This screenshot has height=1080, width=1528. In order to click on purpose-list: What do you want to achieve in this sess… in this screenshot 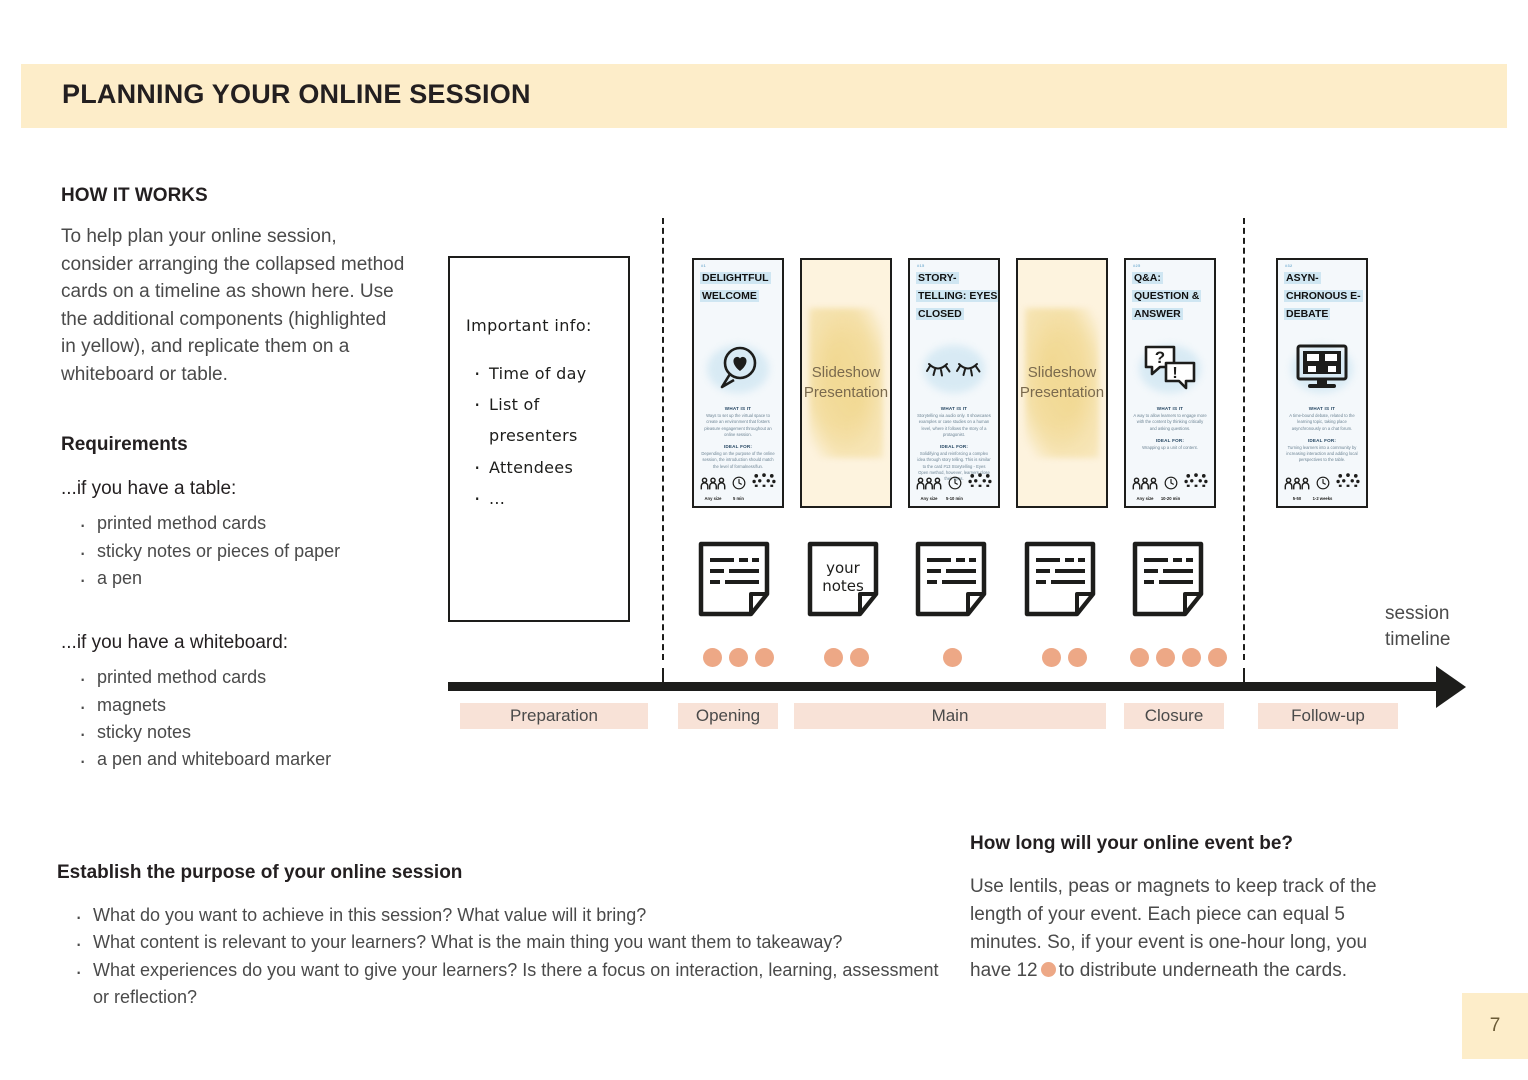, I will do `click(507, 956)`.